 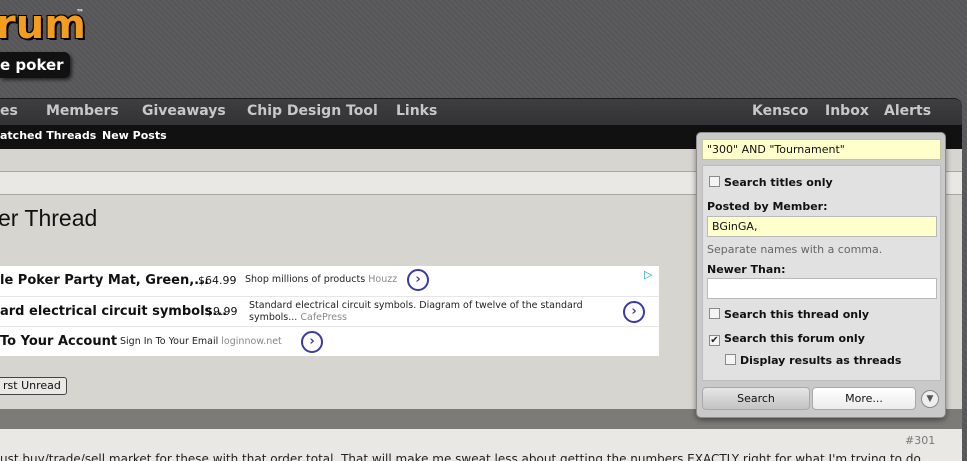 I want to click on ad-description: Shop millions of products Houzz, so click(x=321, y=279).